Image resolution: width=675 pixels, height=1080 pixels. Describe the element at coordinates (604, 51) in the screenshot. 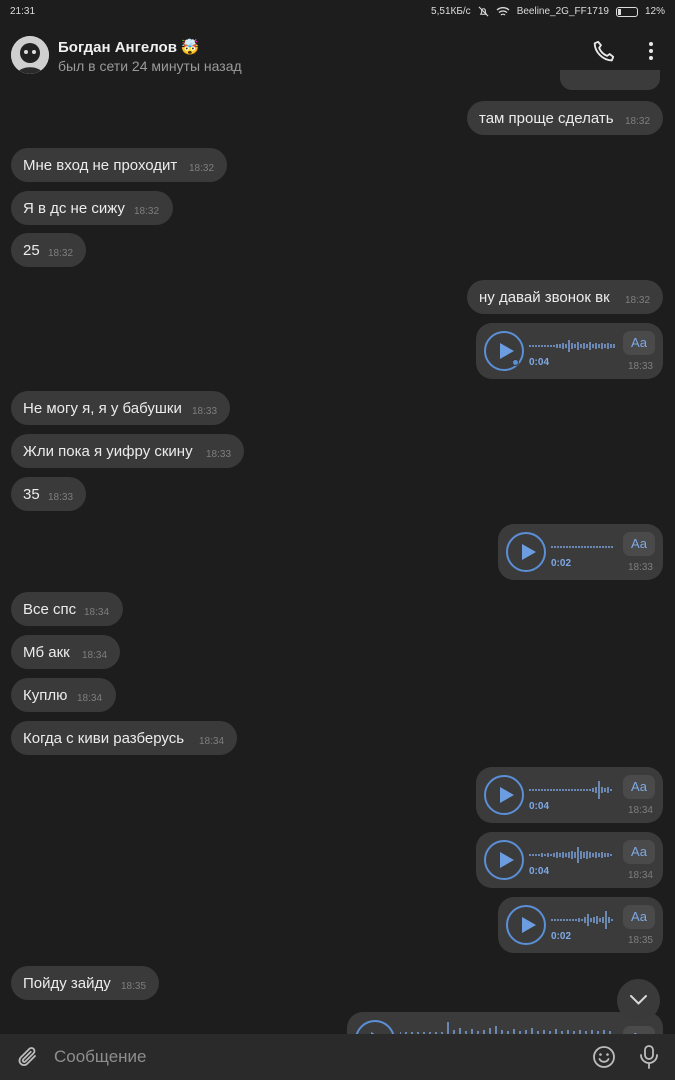

I see `phone-icon` at that location.